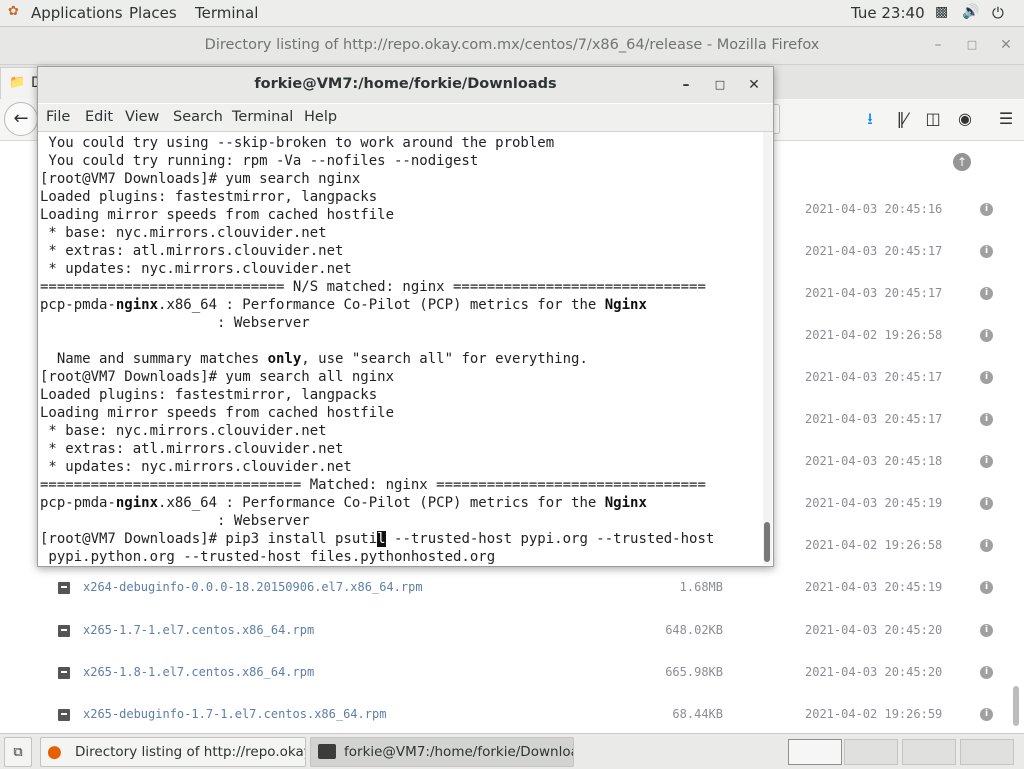  Describe the element at coordinates (938, 45) in the screenshot. I see `firefox-minimize-button: –` at that location.